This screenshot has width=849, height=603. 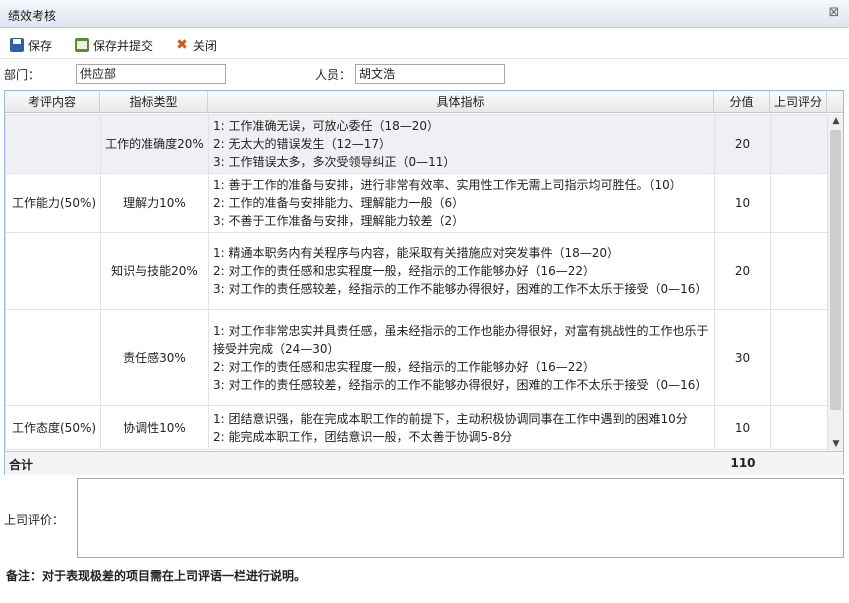 I want to click on window-title: 绩效考核, so click(x=32, y=16).